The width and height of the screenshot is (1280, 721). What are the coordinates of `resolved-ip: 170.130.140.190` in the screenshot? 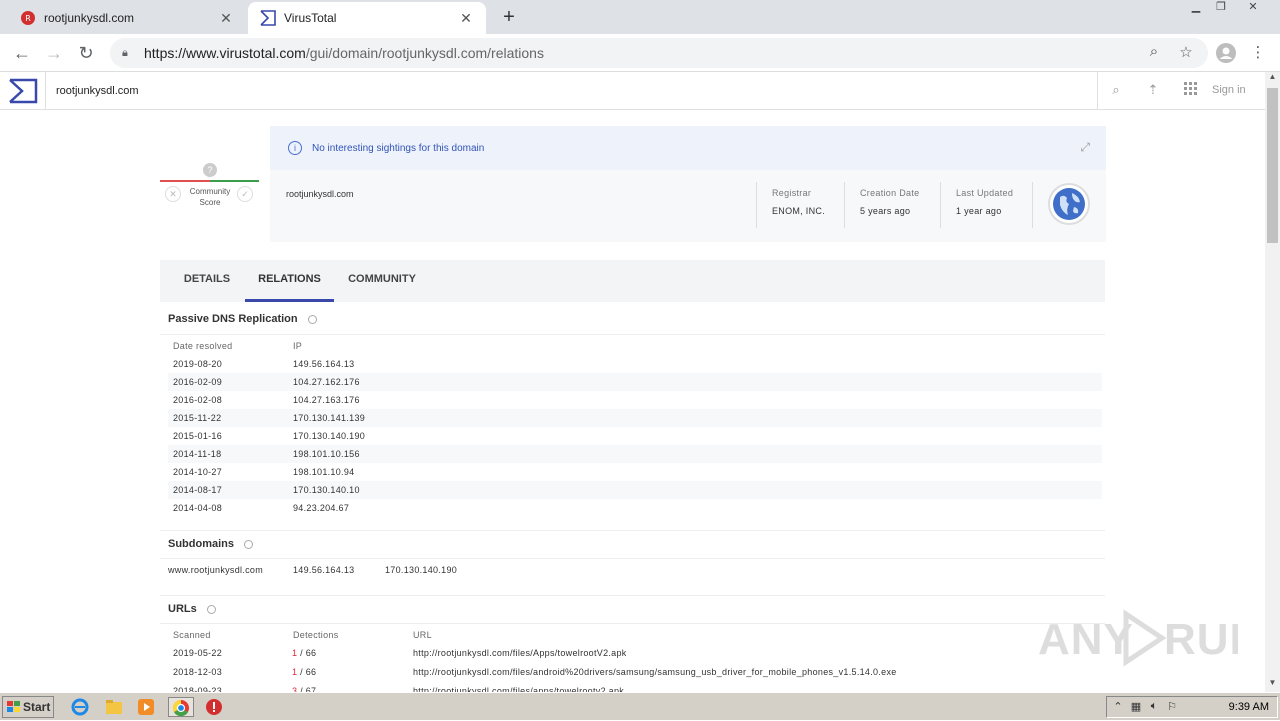 It's located at (329, 436).